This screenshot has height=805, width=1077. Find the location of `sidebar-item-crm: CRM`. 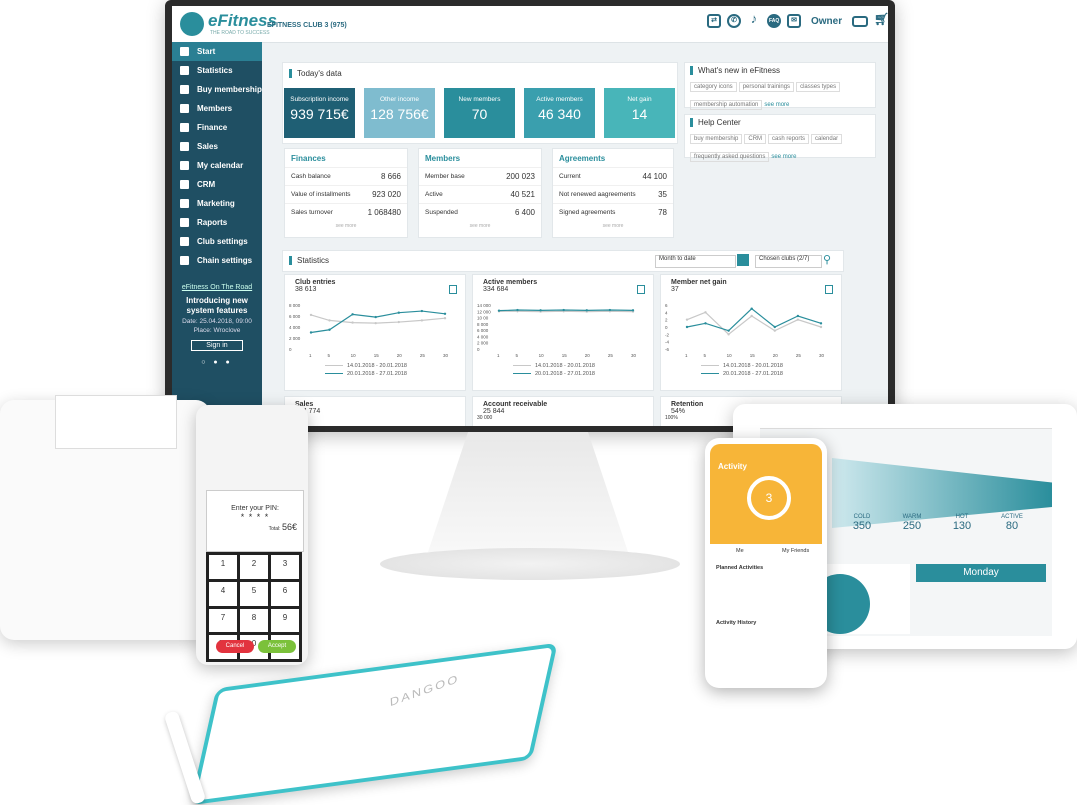

sidebar-item-crm: CRM is located at coordinates (217, 184).